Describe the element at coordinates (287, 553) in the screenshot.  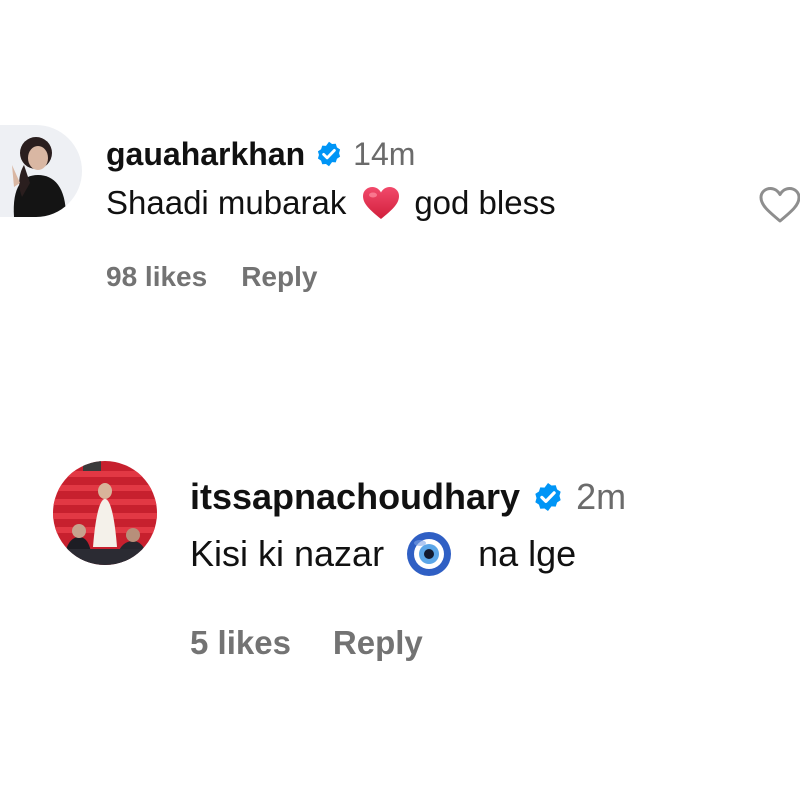
I see `comment-text-part: Kisi ki nazar` at that location.